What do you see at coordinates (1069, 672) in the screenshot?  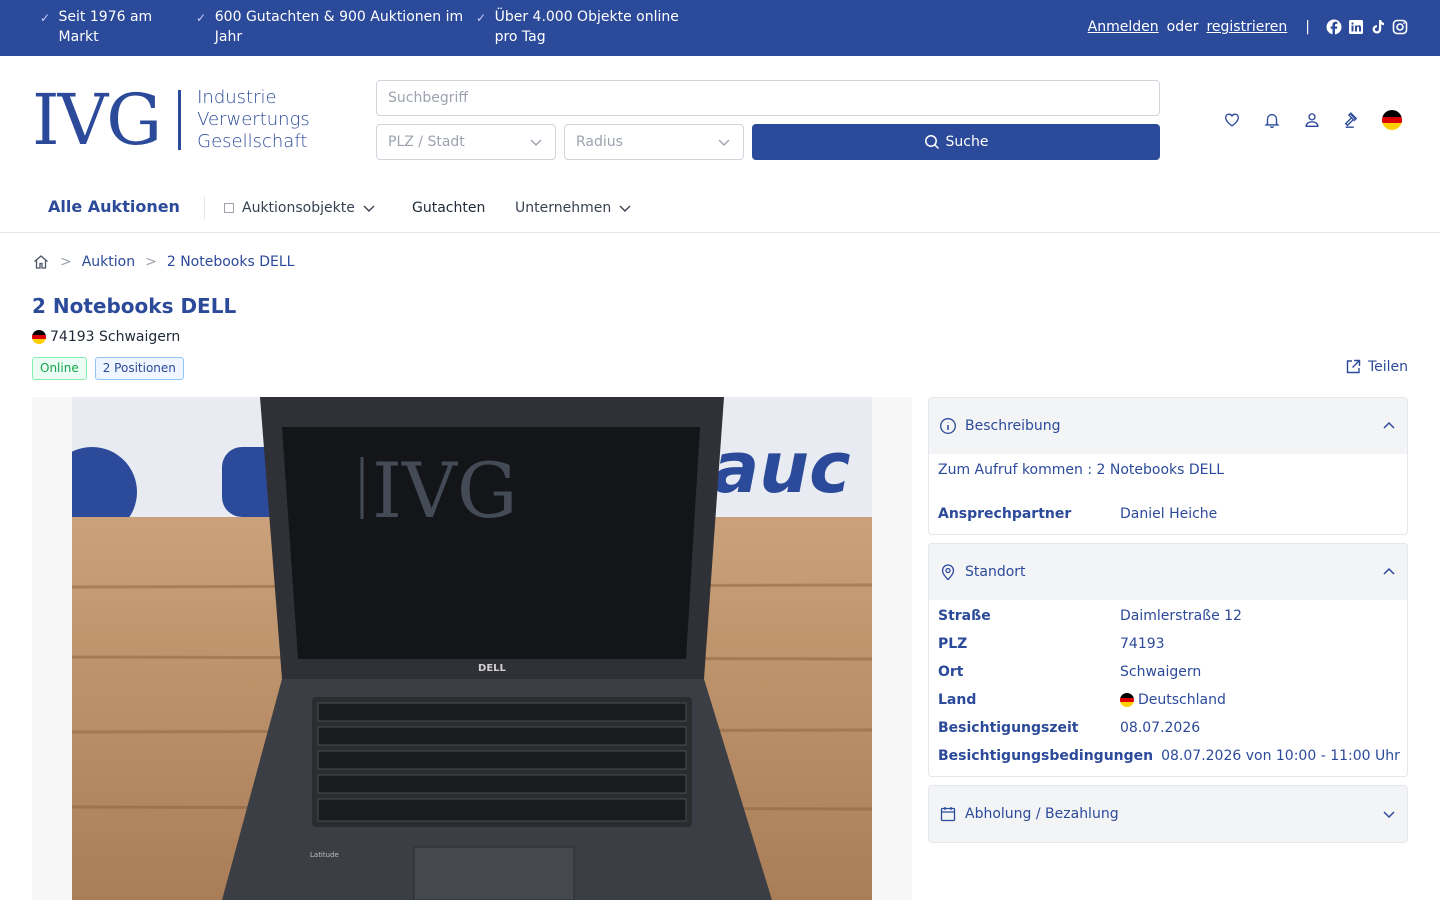 I see `location-row: Ort Schwaigern` at bounding box center [1069, 672].